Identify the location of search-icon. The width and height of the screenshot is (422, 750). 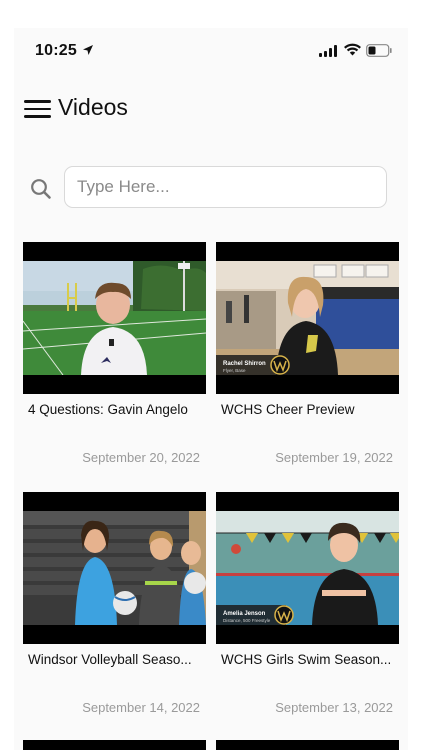
(41, 189).